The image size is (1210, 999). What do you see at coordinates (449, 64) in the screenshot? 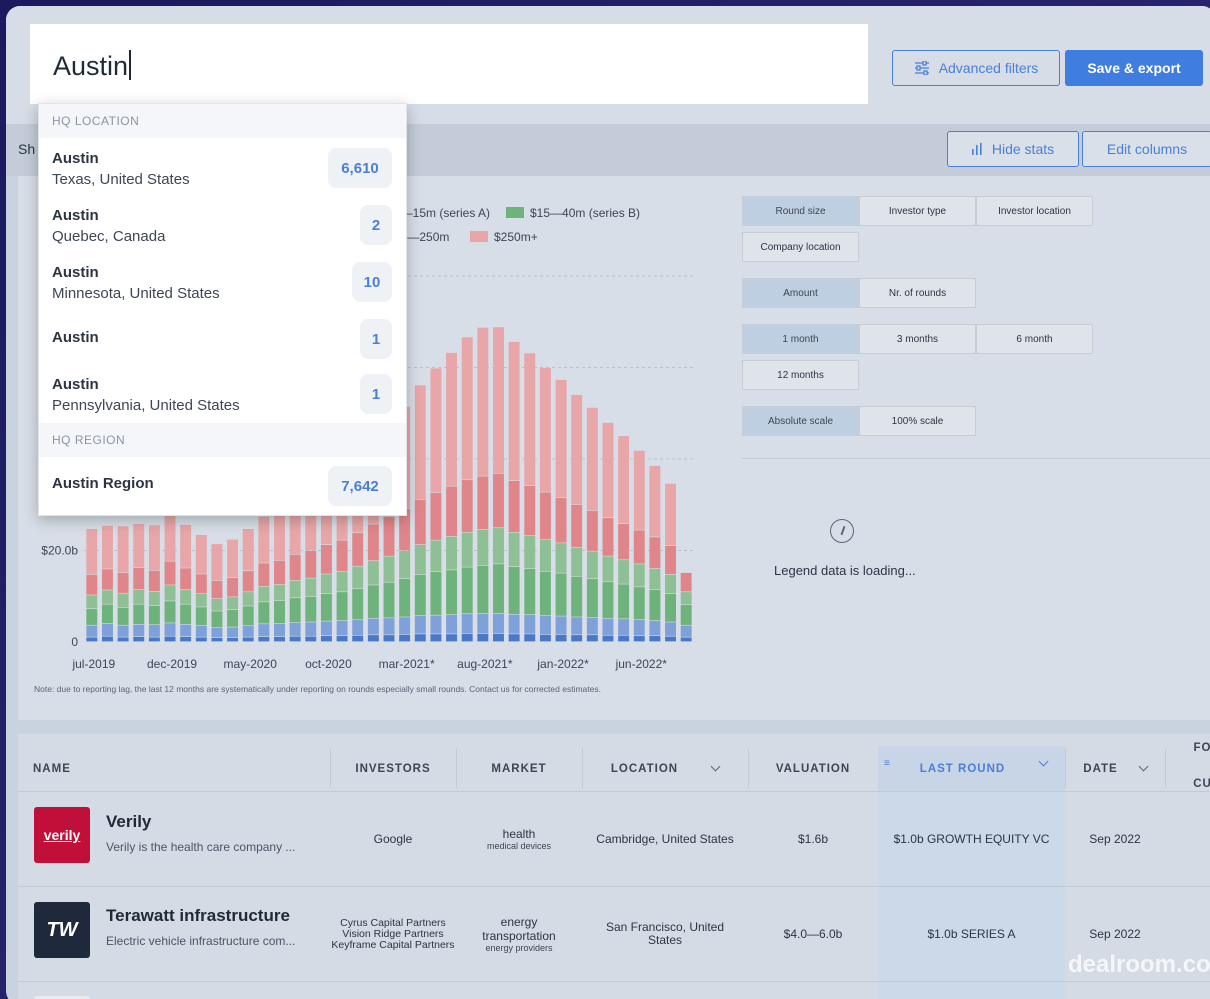
I see `search-input: Austin` at bounding box center [449, 64].